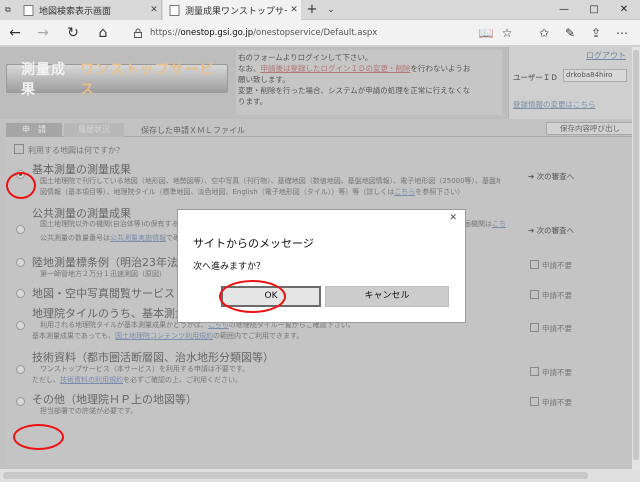 This screenshot has width=640, height=482. What do you see at coordinates (596, 33) in the screenshot?
I see `share-icon: ⇪` at bounding box center [596, 33].